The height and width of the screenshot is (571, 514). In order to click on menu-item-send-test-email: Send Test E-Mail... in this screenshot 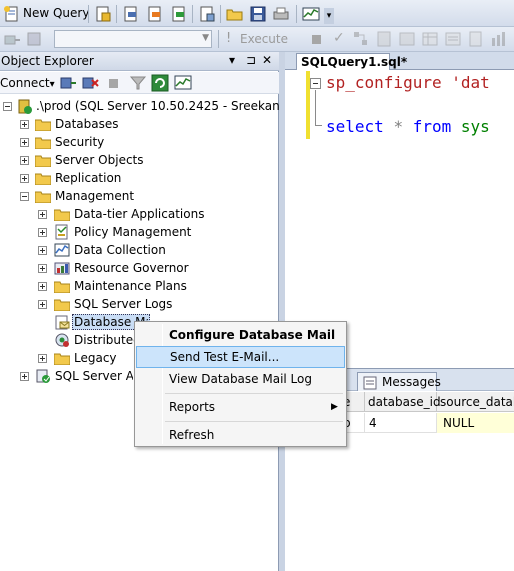, I will do `click(240, 357)`.